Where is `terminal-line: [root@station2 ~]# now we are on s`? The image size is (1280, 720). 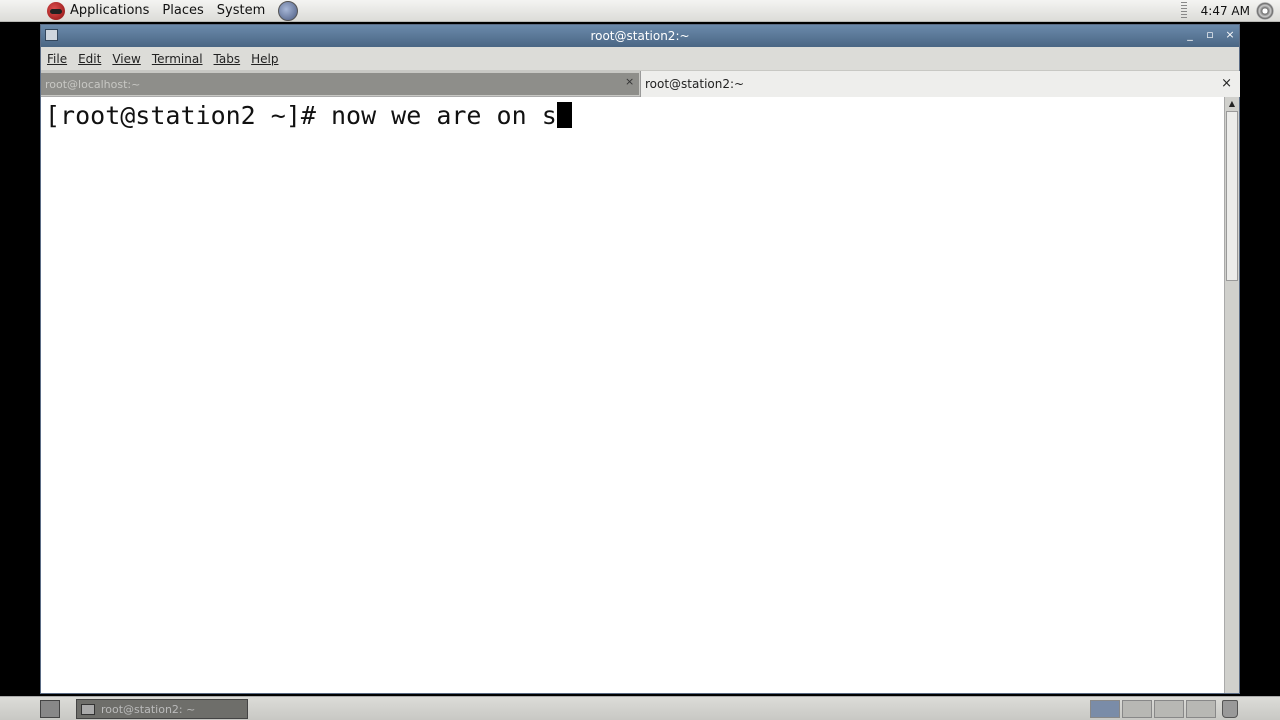 terminal-line: [root@station2 ~]# now we are on s is located at coordinates (301, 115).